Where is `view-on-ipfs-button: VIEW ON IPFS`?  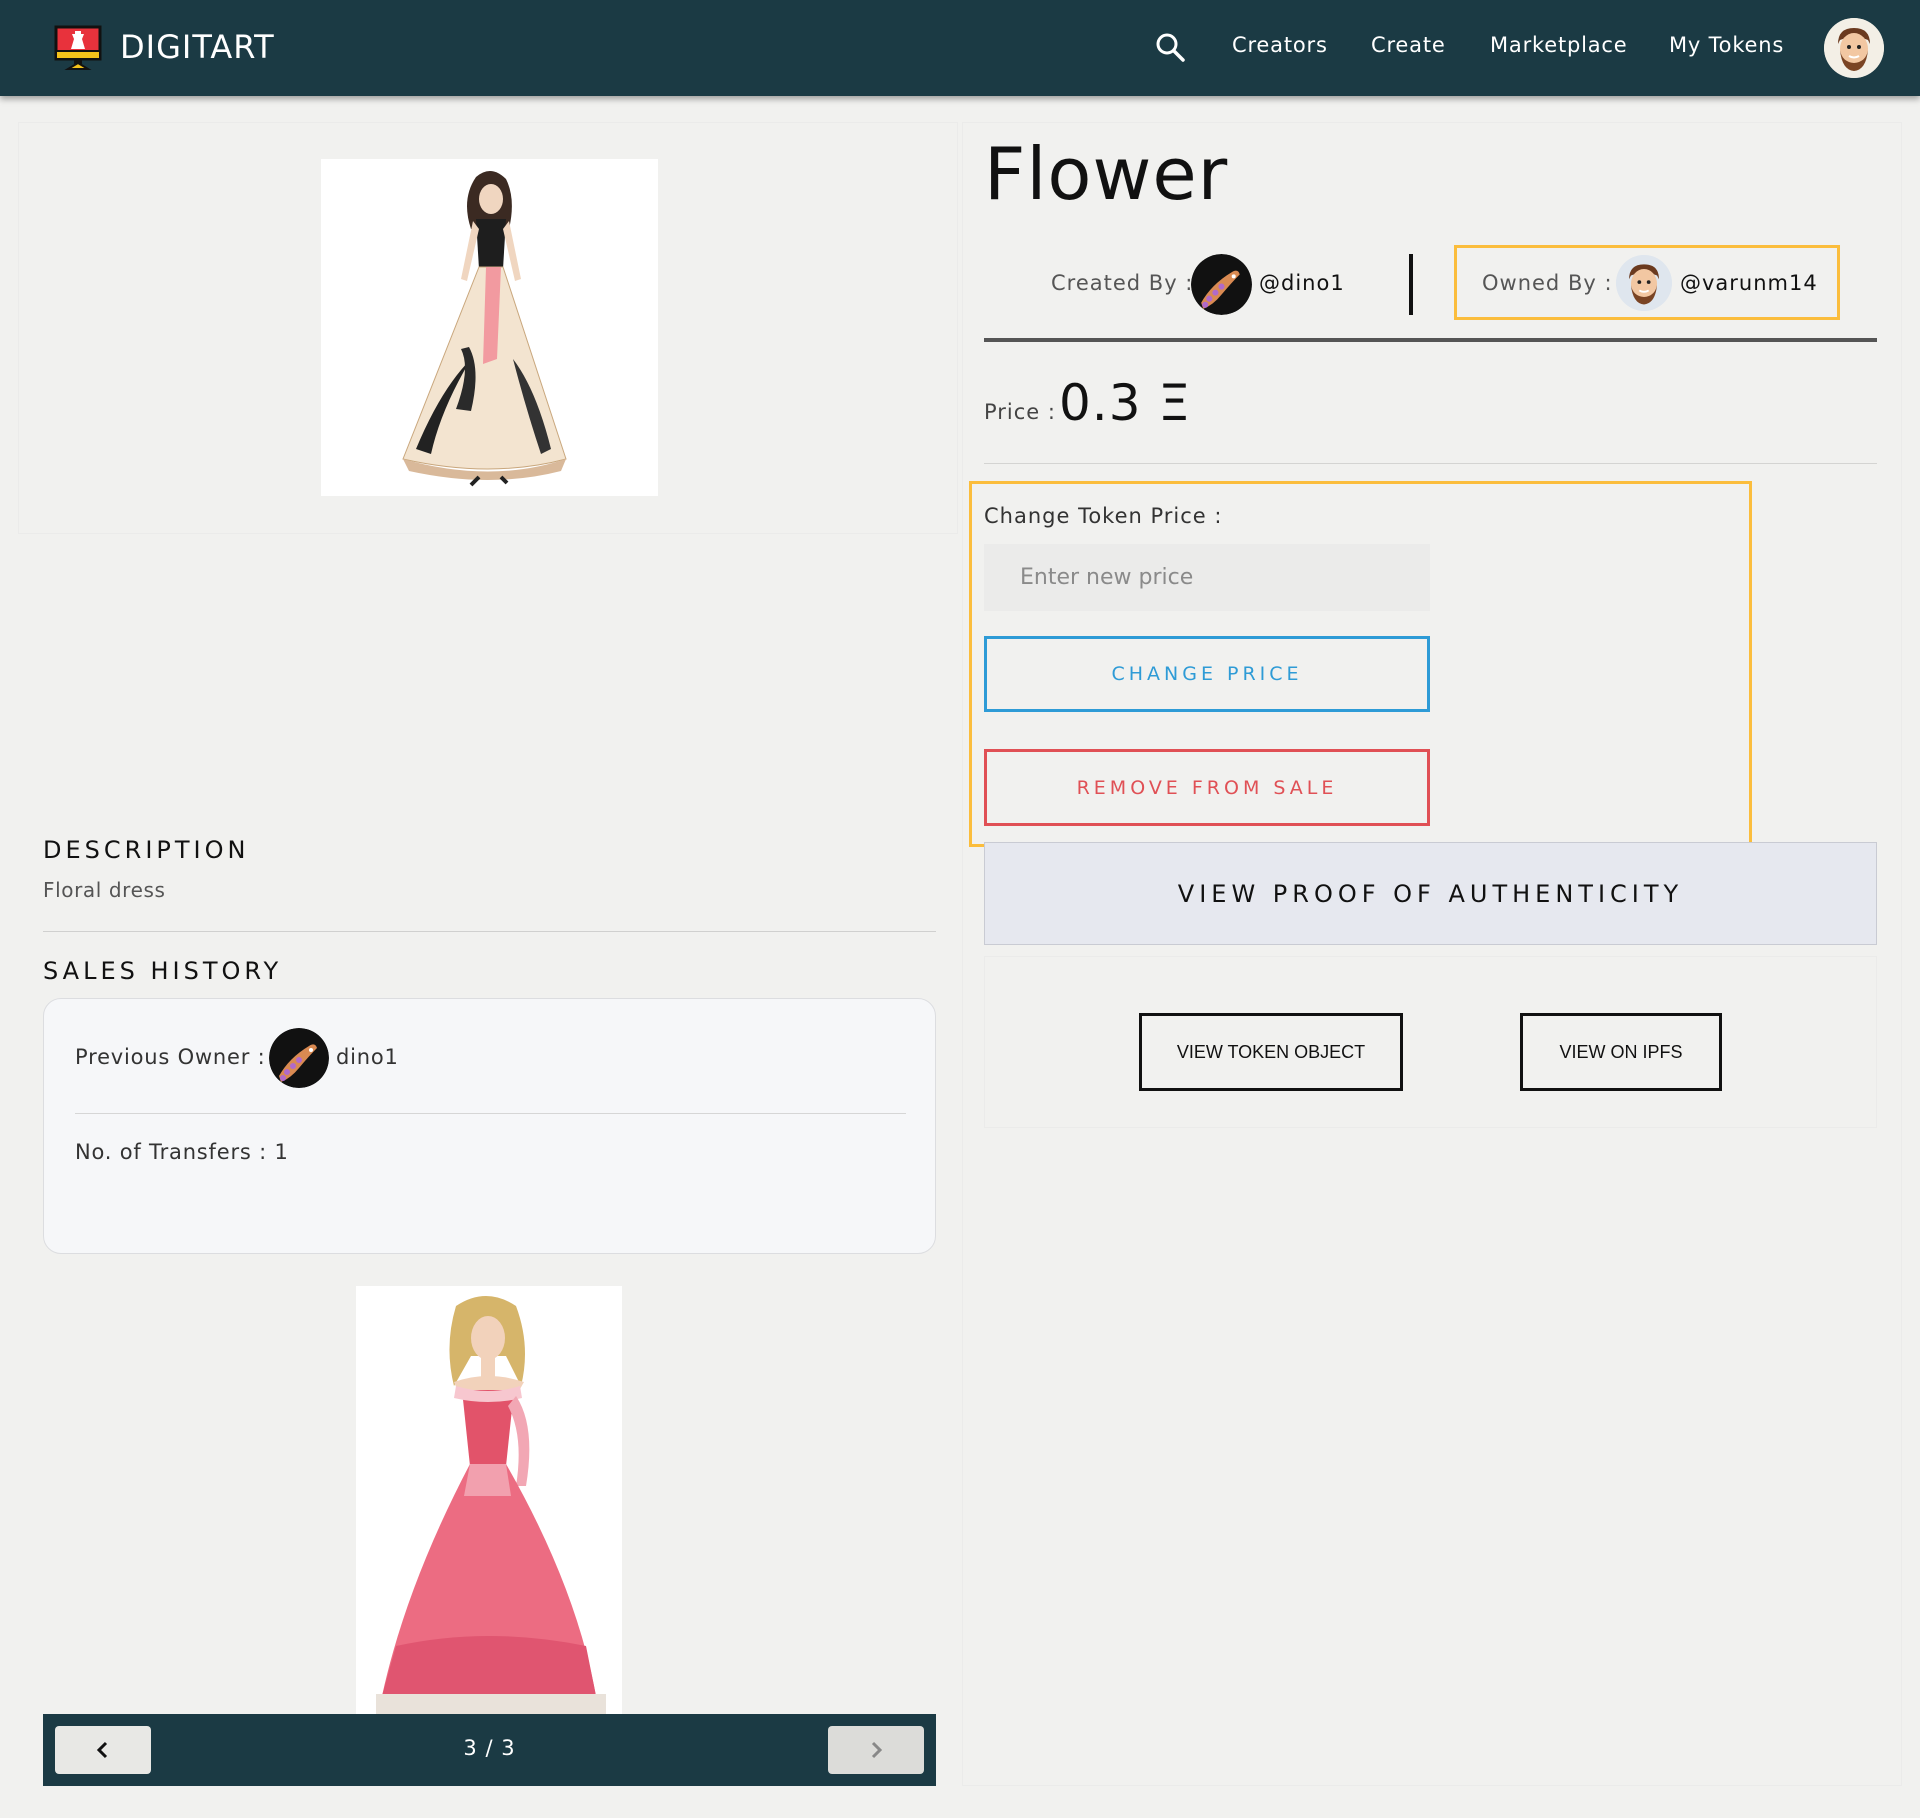
view-on-ipfs-button: VIEW ON IPFS is located at coordinates (1621, 1052).